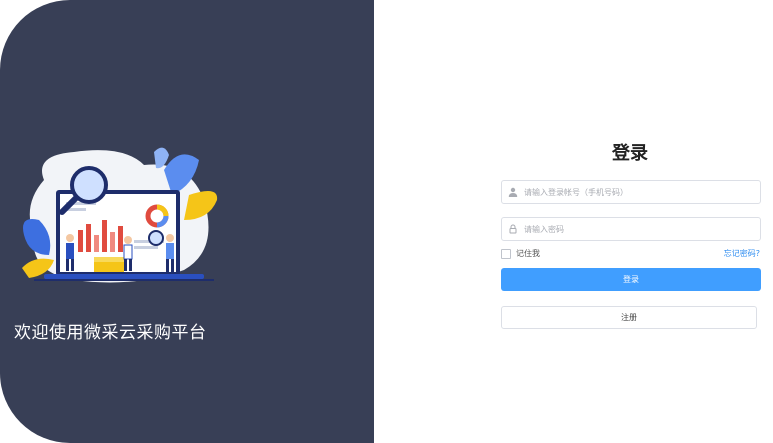 The image size is (773, 443). What do you see at coordinates (742, 253) in the screenshot?
I see `forgot-password-link: 忘记密码?` at bounding box center [742, 253].